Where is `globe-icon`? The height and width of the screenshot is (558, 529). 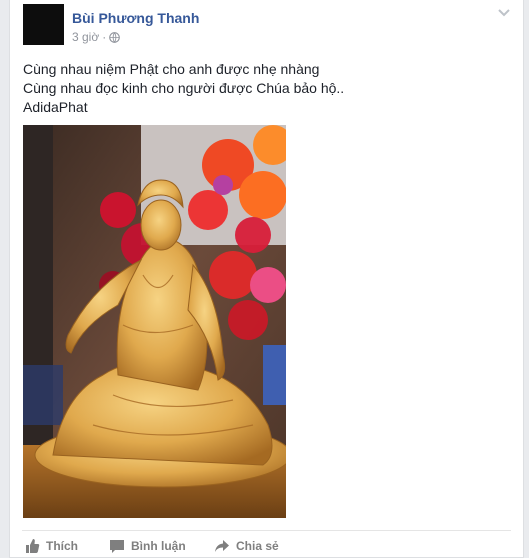
globe-icon is located at coordinates (115, 37).